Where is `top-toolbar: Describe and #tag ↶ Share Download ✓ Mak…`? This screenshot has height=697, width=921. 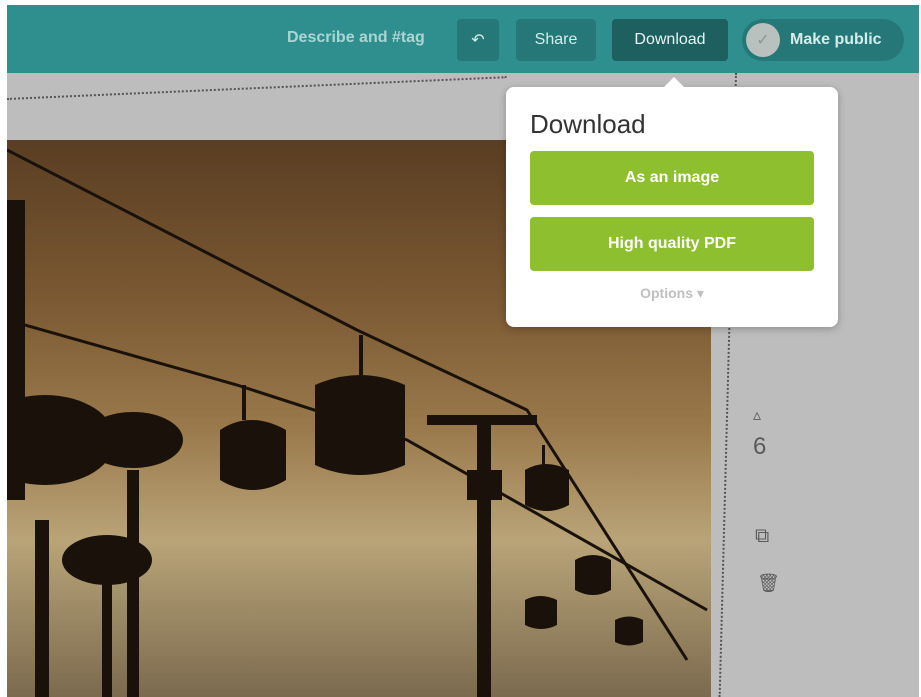
top-toolbar: Describe and #tag ↶ Share Download ✓ Mak… is located at coordinates (463, 39).